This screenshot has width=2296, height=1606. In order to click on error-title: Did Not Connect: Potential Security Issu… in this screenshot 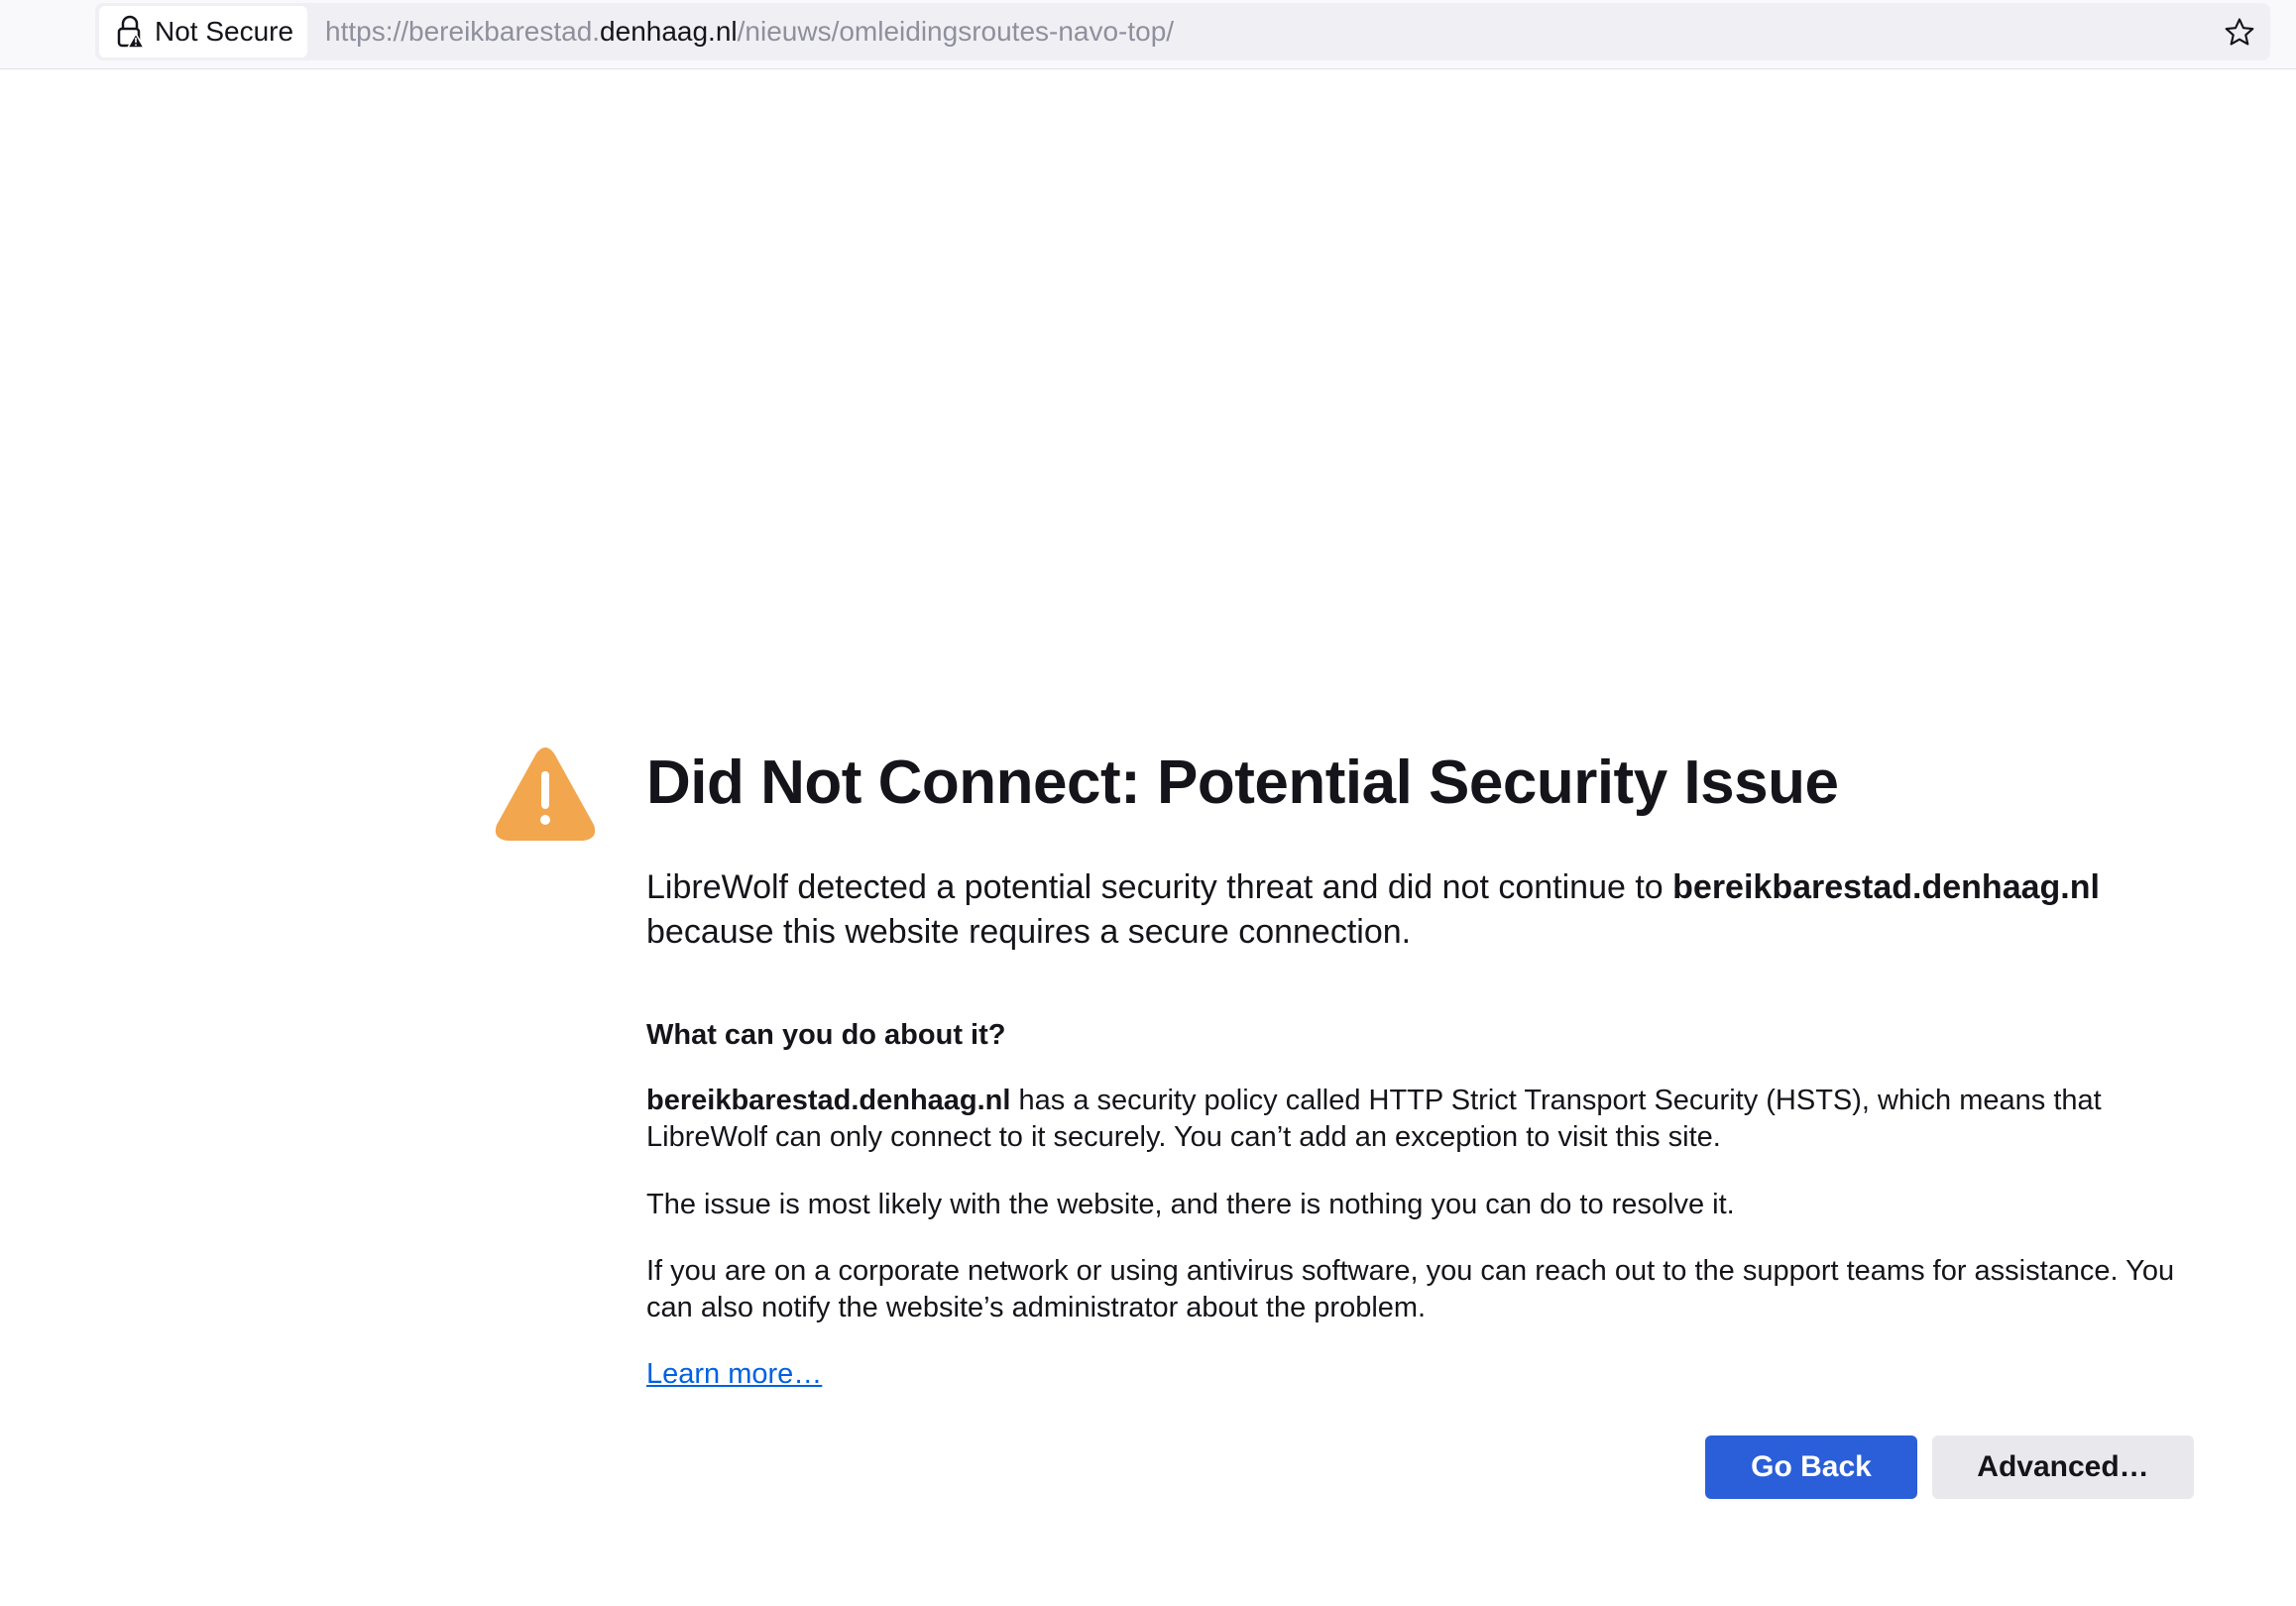, I will do `click(1243, 782)`.